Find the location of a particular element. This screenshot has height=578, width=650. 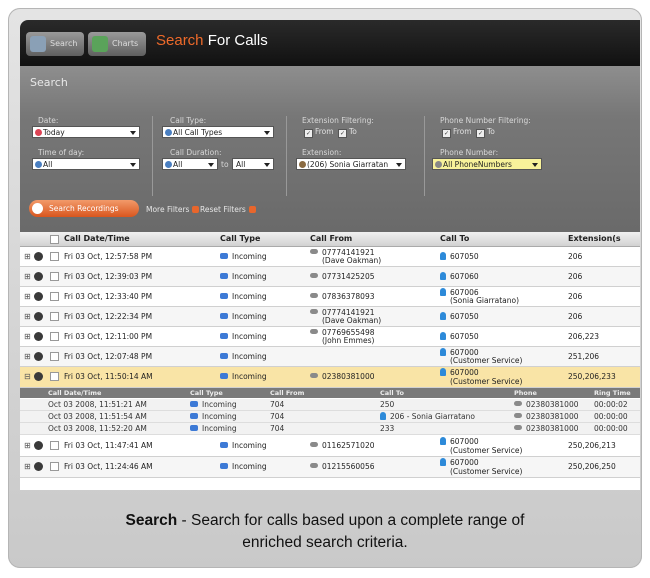

col-call-from: Call From is located at coordinates (331, 238).